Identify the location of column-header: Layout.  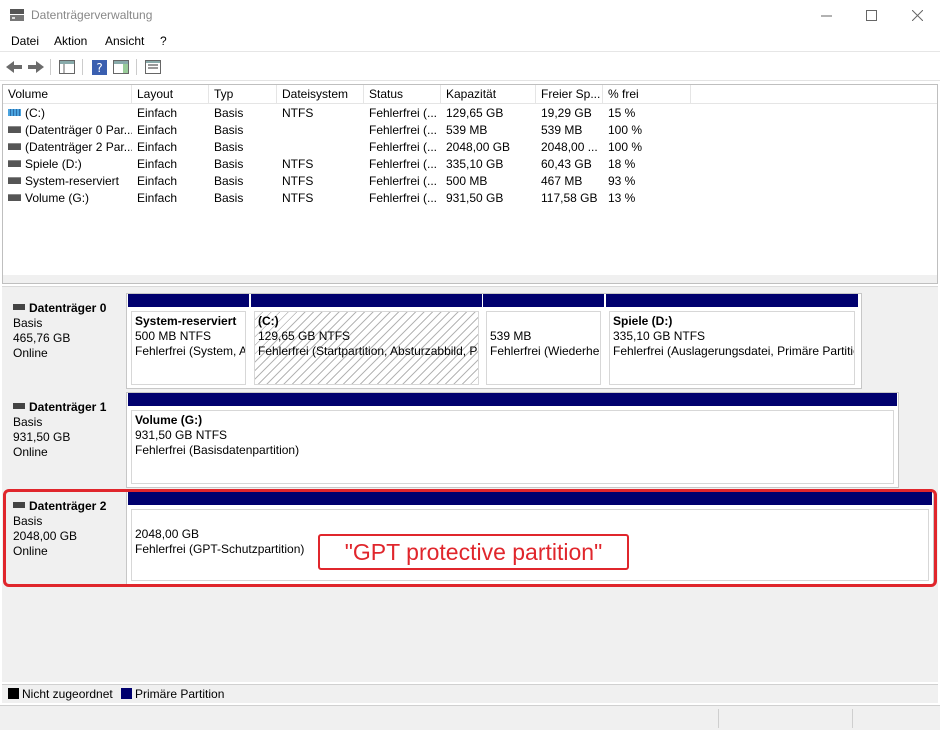
(170, 94).